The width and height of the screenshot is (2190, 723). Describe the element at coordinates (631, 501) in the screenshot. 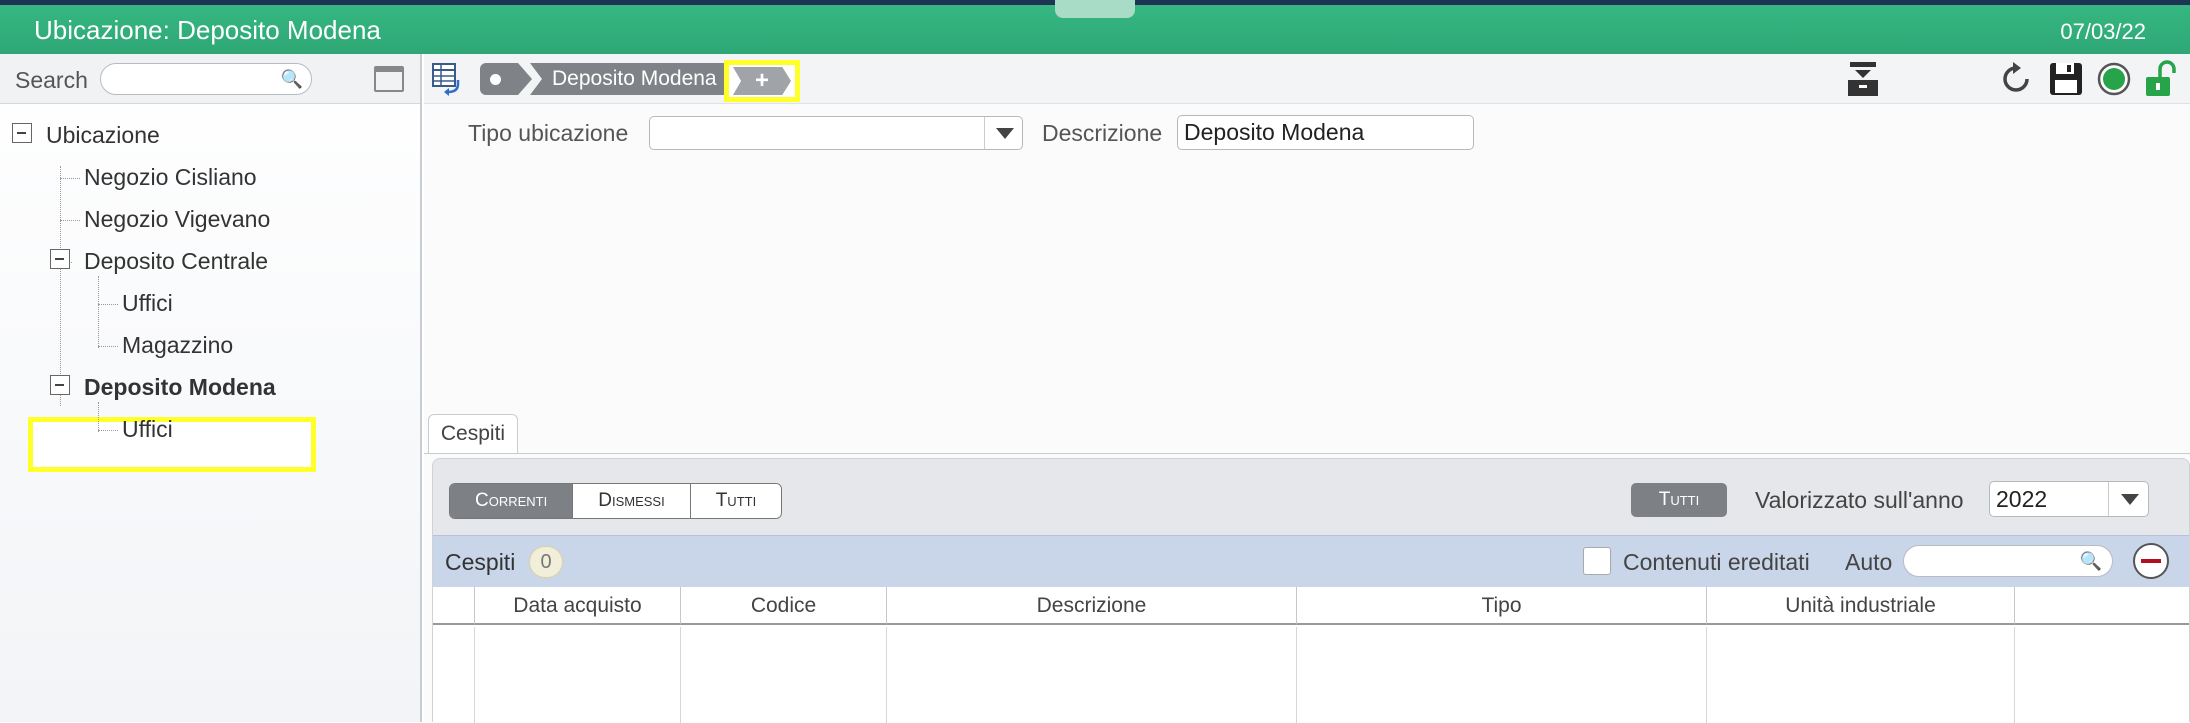

I see `filter-dismessi-button: Dismessi` at that location.